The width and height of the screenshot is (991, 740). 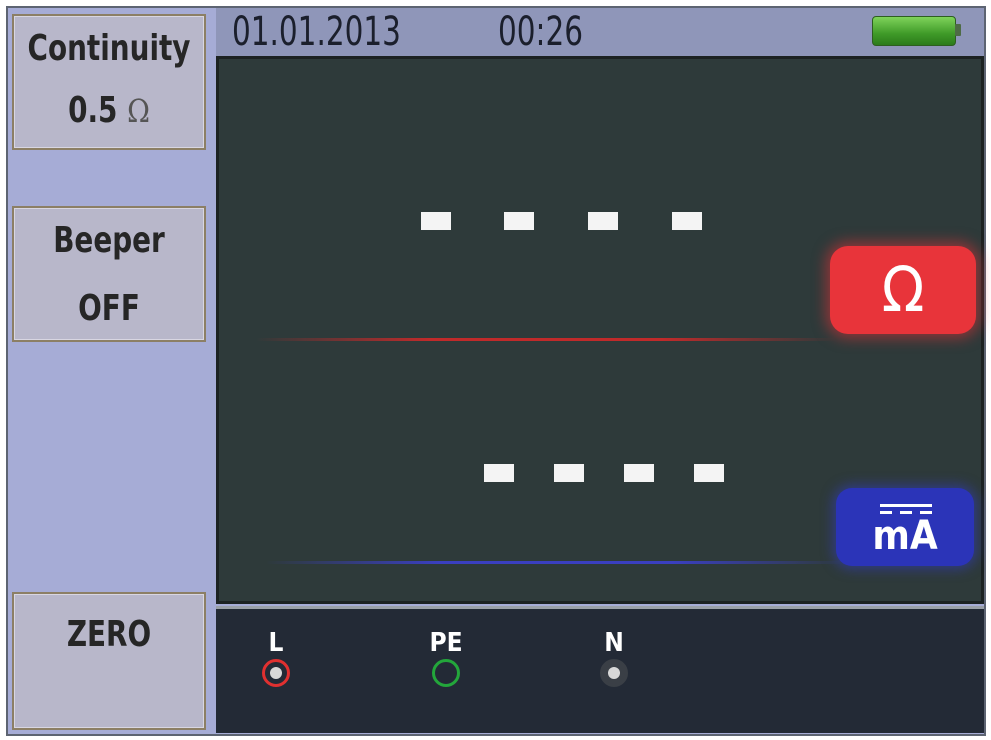 I want to click on continuity-threshold-value: 0.5, so click(x=93, y=110).